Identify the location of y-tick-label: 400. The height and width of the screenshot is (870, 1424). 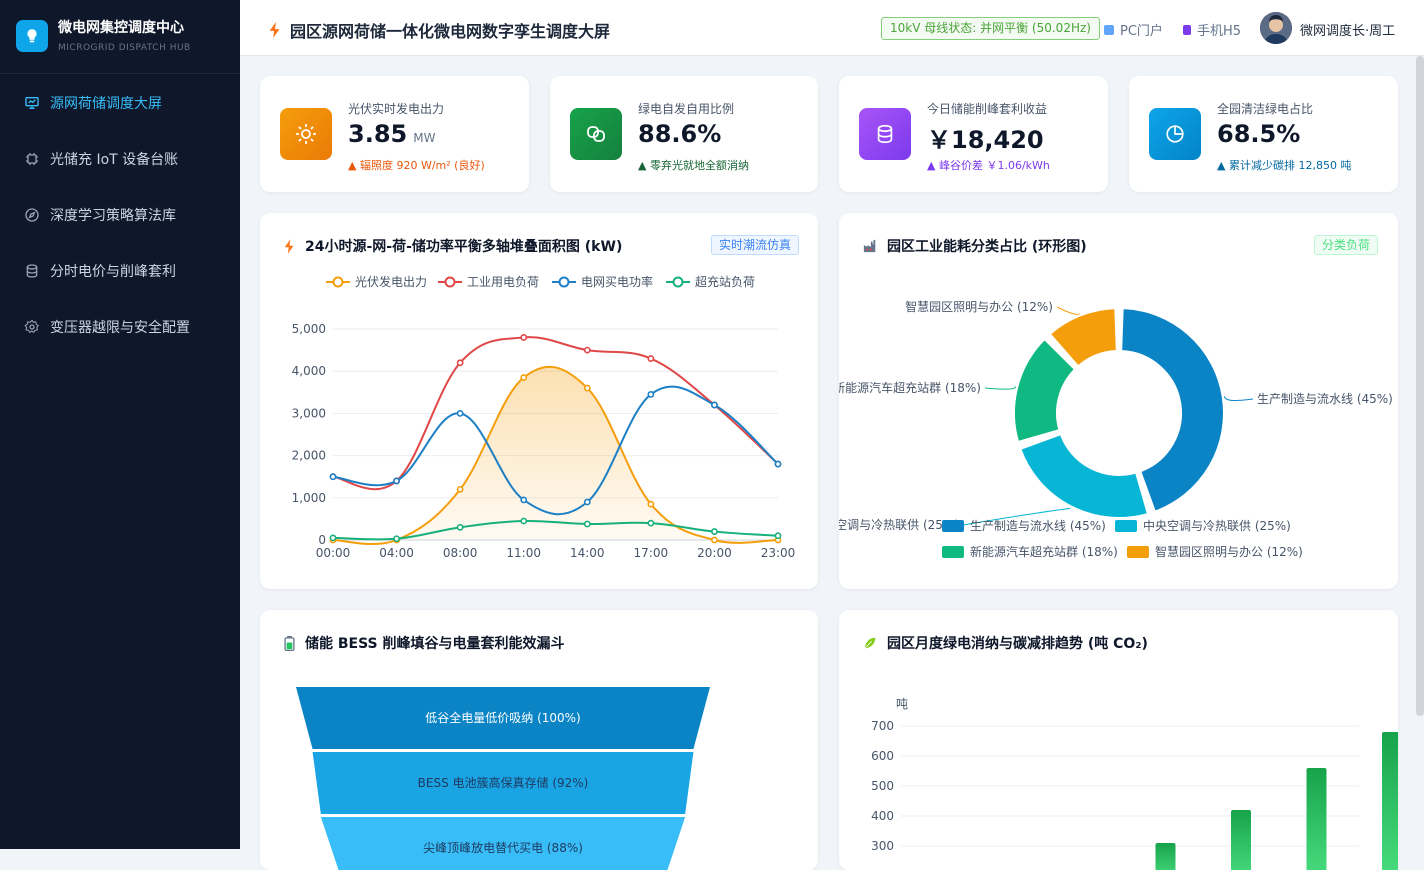
(882, 816).